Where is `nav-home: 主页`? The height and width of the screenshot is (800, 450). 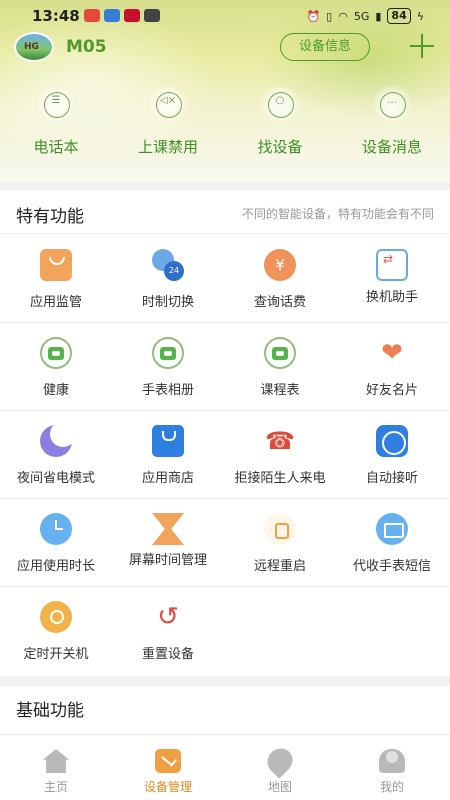
nav-home: 主页 is located at coordinates (56, 767).